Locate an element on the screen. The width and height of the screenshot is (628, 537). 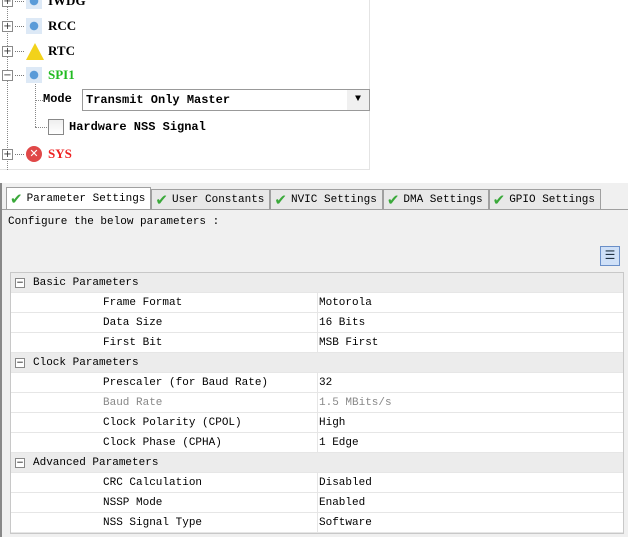
group-title: Basic Parameters is located at coordinates (86, 282).